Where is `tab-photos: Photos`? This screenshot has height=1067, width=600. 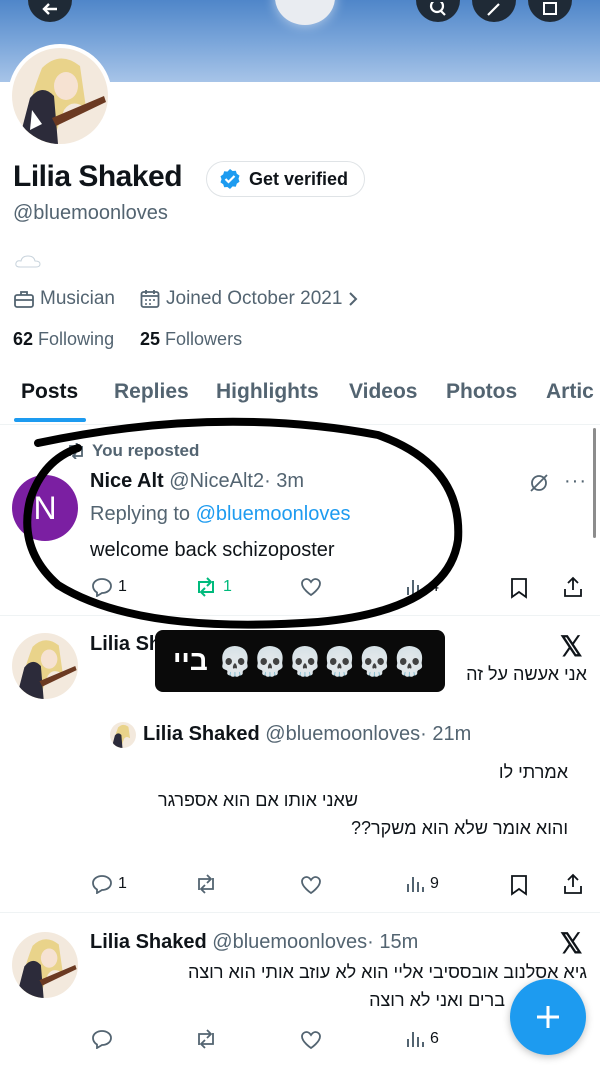
tab-photos: Photos is located at coordinates (481, 392).